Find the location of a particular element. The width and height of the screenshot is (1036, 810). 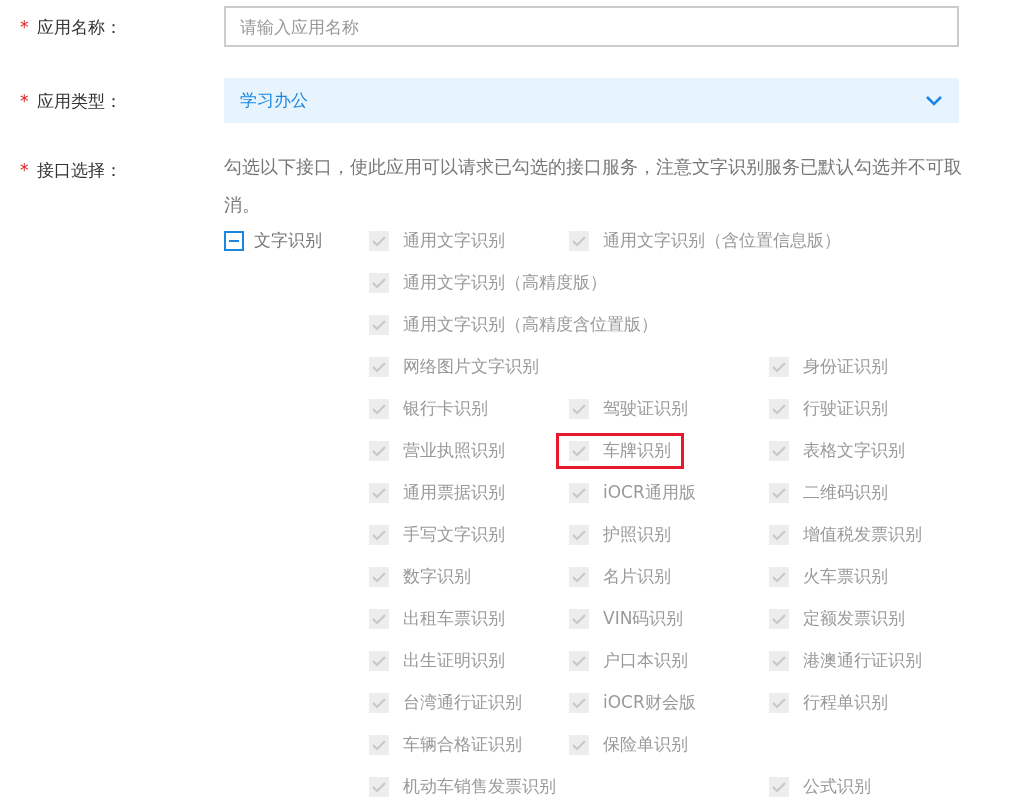

field-label: 应用类型： is located at coordinates (79, 101).